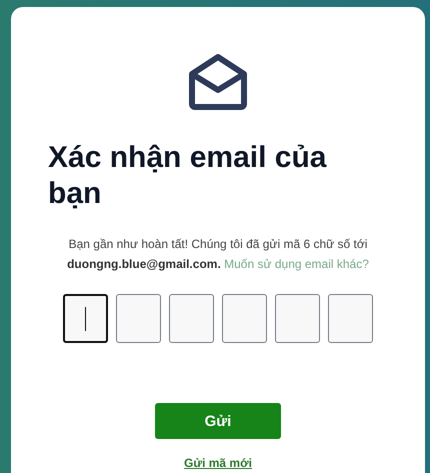 The image size is (430, 473). Describe the element at coordinates (296, 264) in the screenshot. I see `change-email-link: Muốn sử dụng email khác?` at that location.